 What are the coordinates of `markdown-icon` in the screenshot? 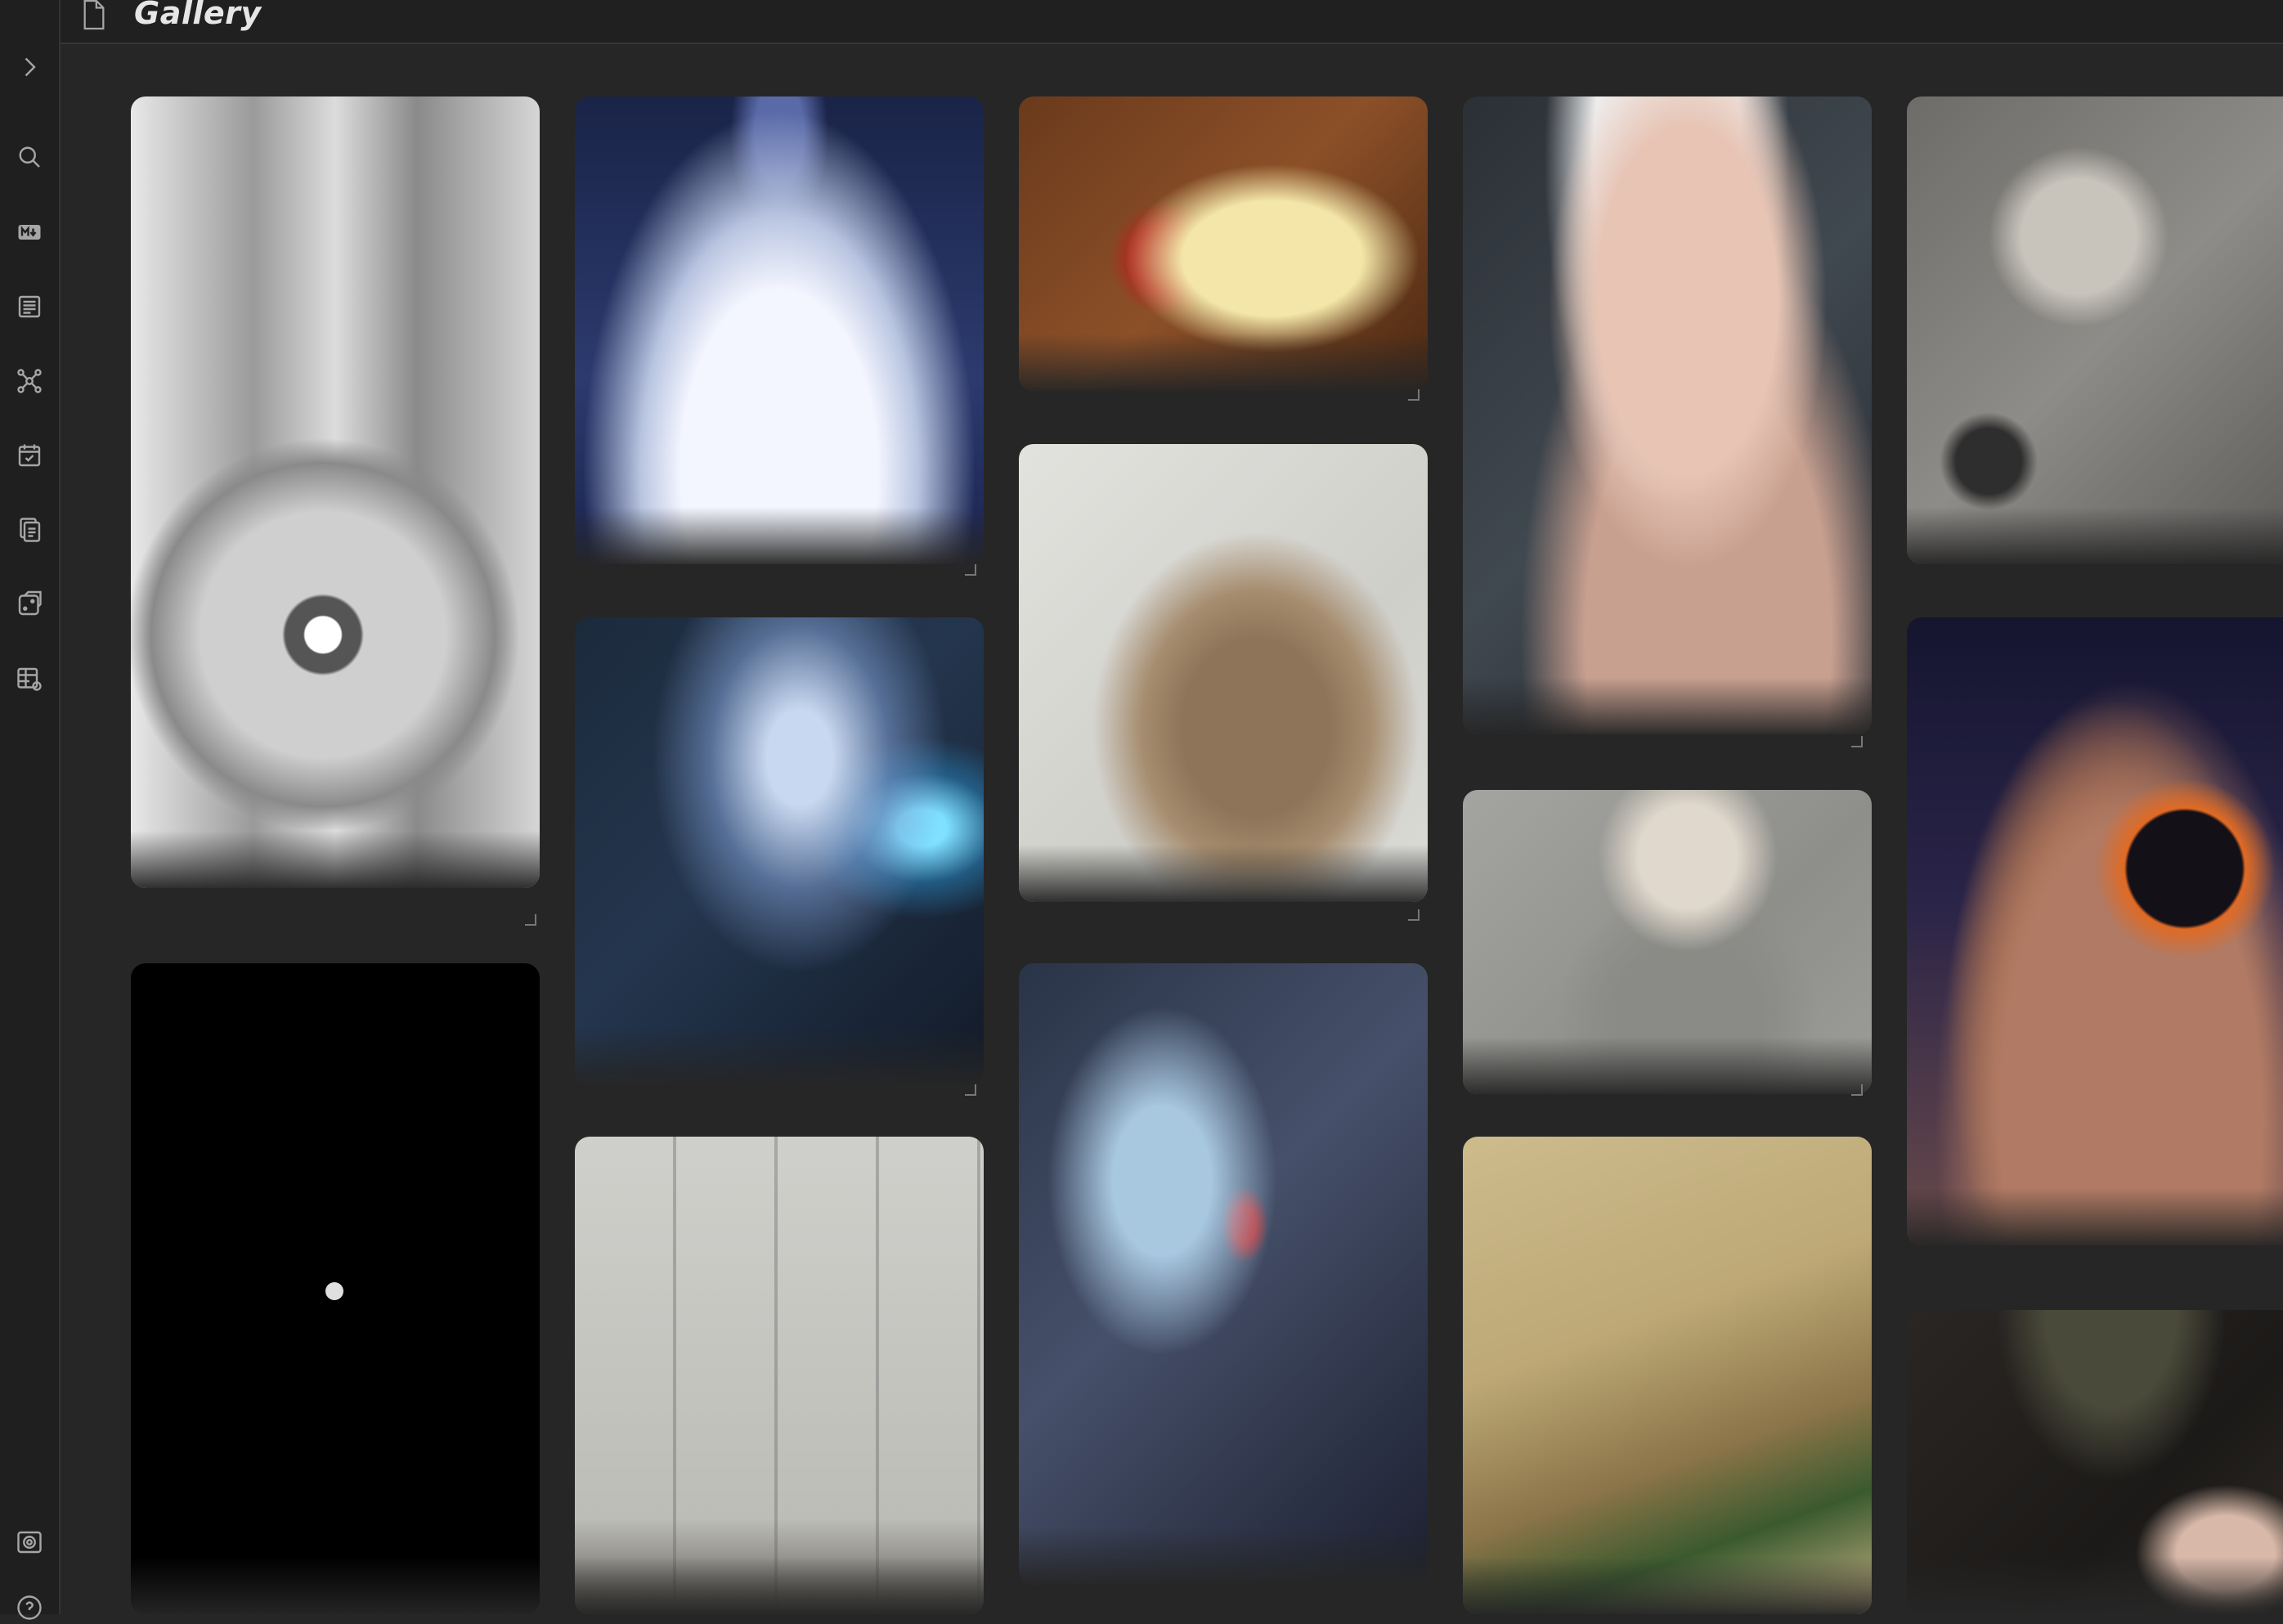 It's located at (29, 233).